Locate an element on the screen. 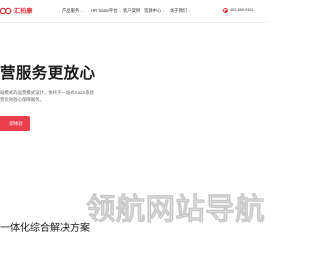 This screenshot has height=259, width=320. logo-mark-icon is located at coordinates (6, 11).